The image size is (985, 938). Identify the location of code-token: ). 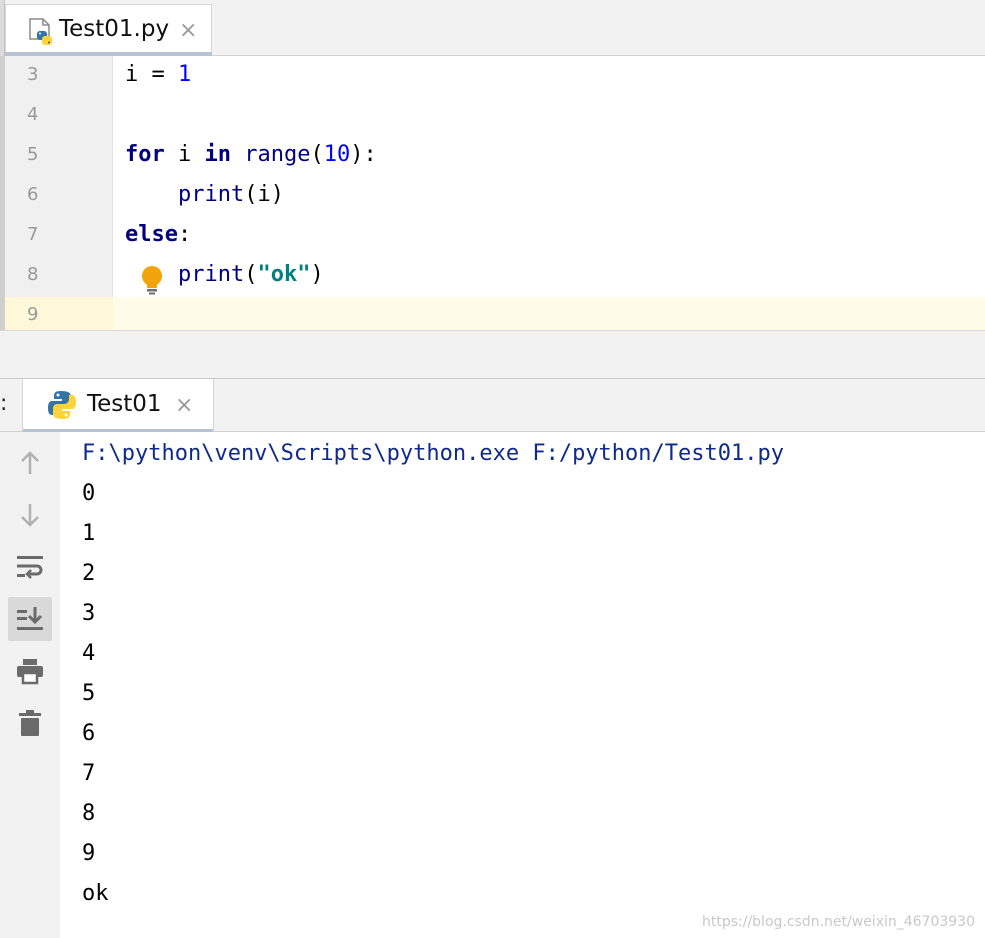
(317, 274).